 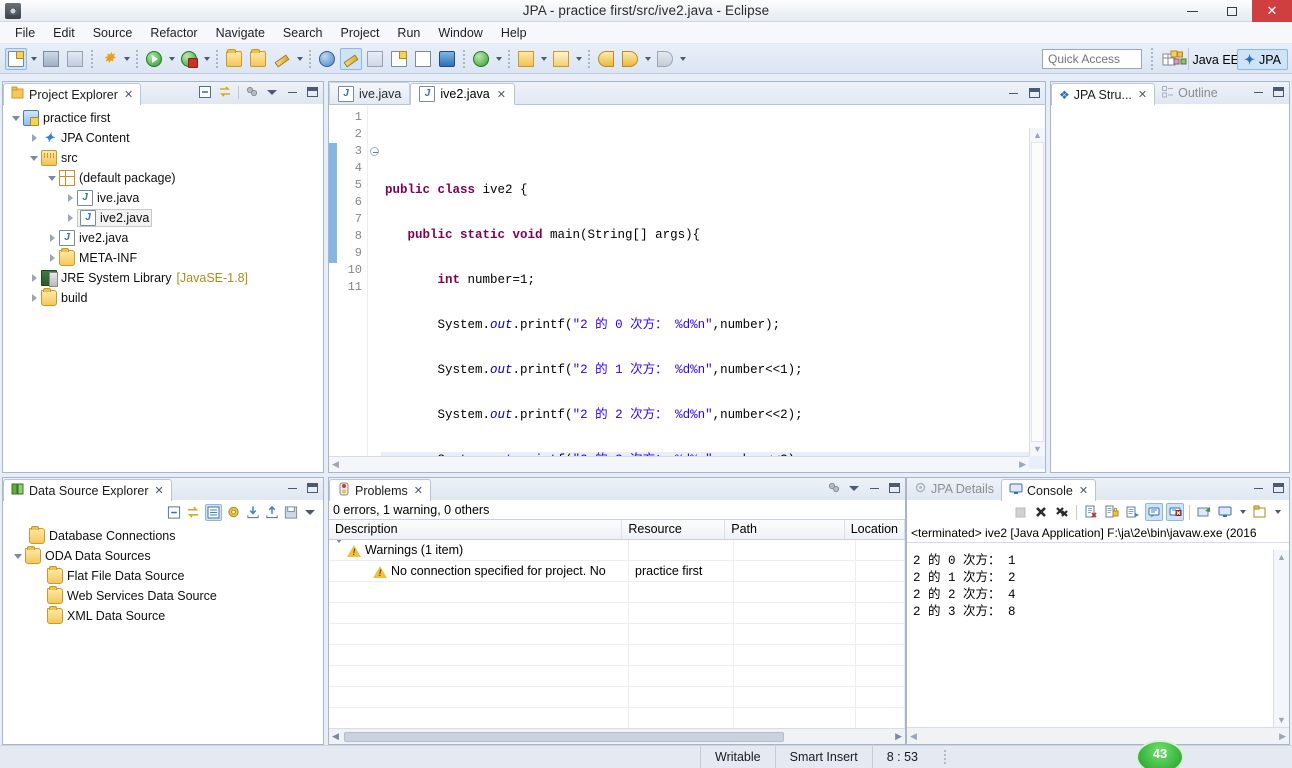 What do you see at coordinates (1262, 59) in the screenshot?
I see `perspective-jpa: ✦ JPA` at bounding box center [1262, 59].